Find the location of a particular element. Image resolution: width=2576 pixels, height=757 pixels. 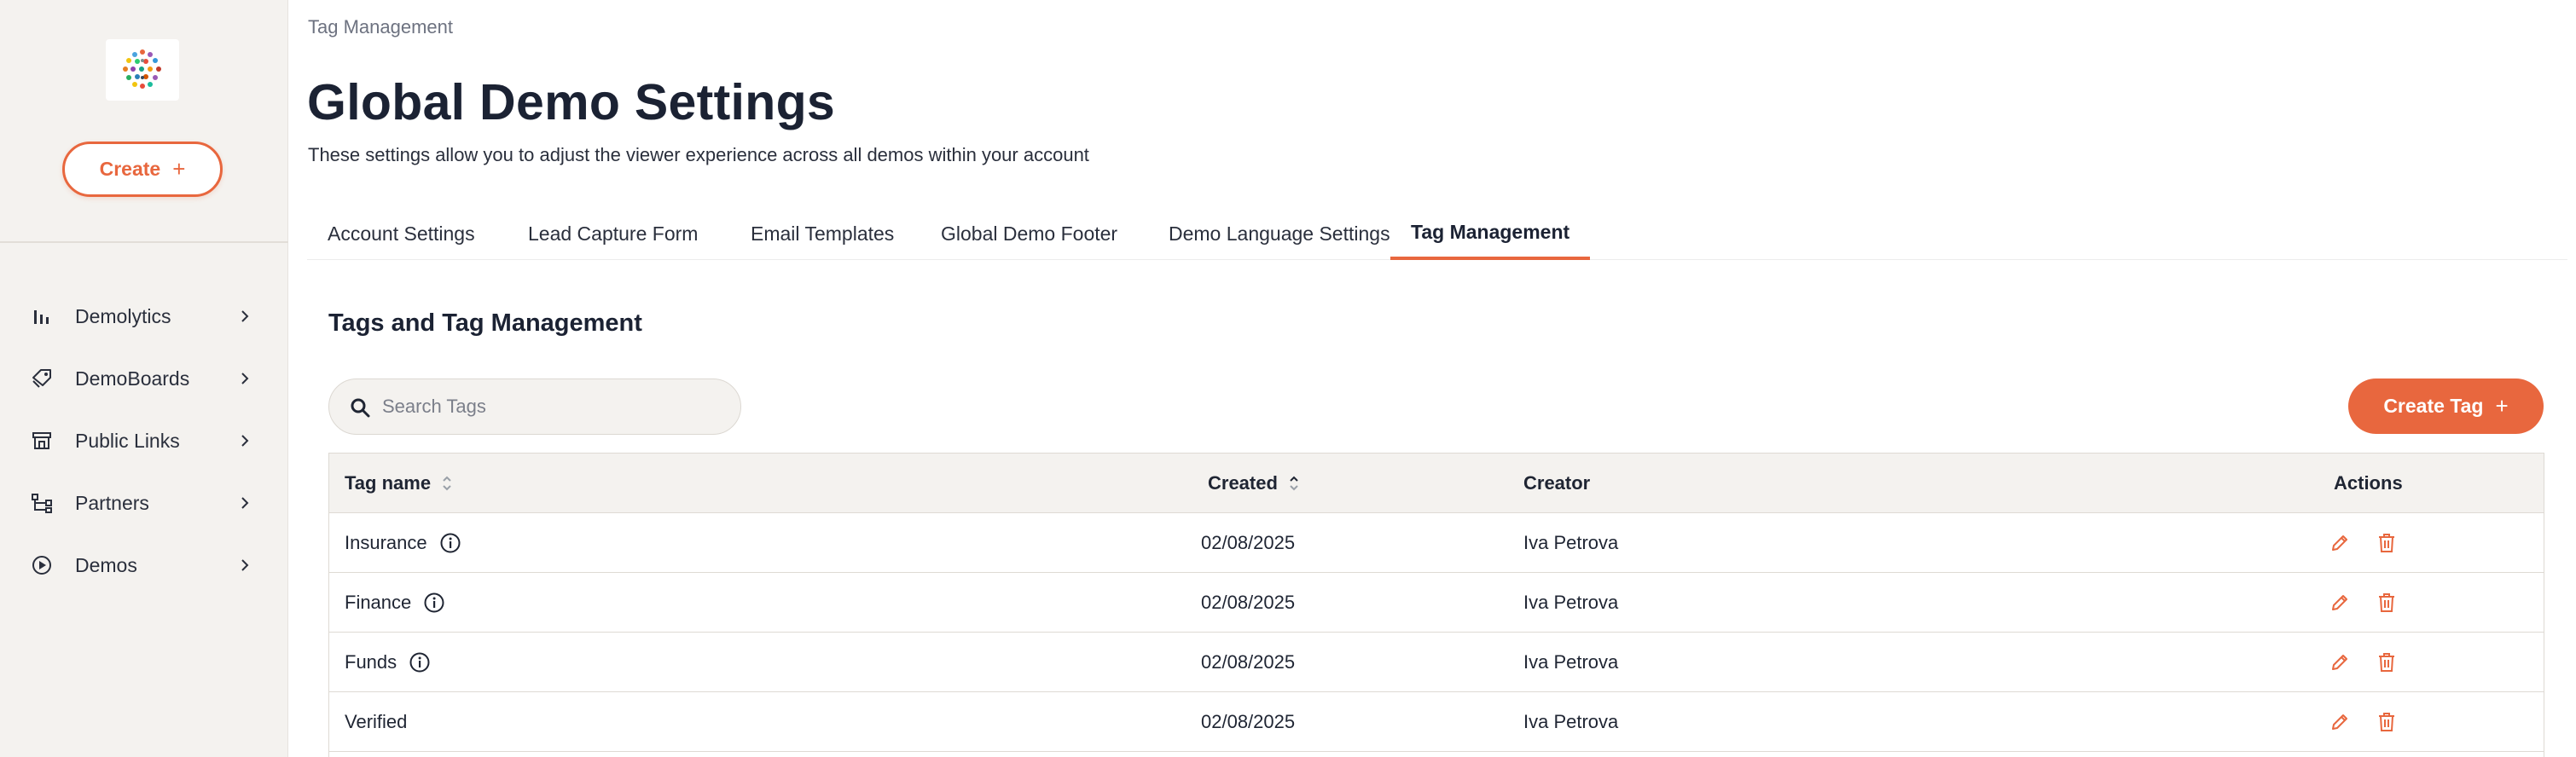

tab-account-settings: Account Settings is located at coordinates (401, 234).